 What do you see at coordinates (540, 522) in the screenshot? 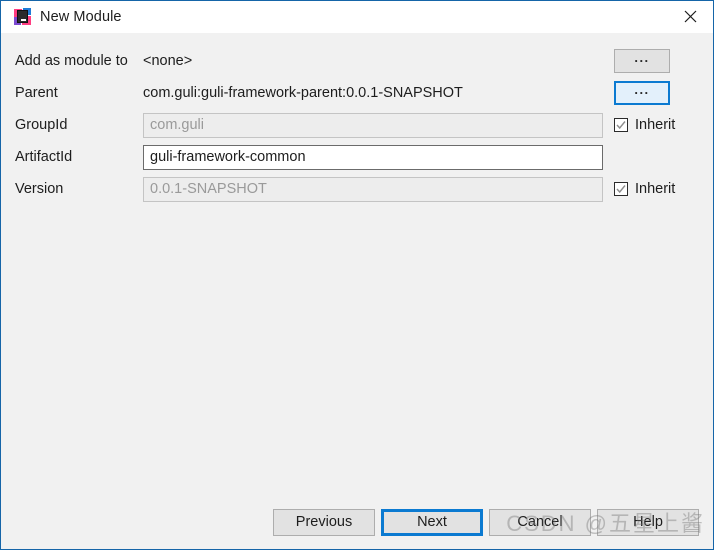
I see `cancel-button: Cancel` at bounding box center [540, 522].